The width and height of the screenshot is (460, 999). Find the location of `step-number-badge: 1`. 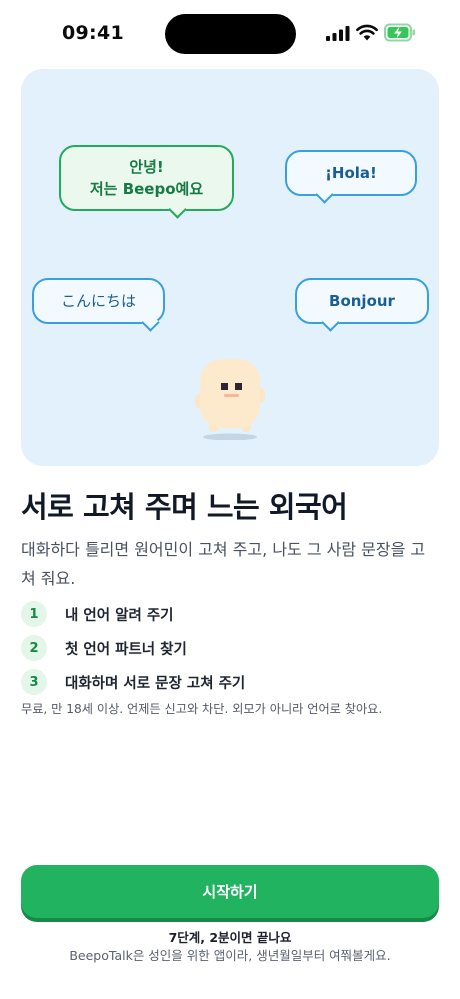

step-number-badge: 1 is located at coordinates (34, 614).